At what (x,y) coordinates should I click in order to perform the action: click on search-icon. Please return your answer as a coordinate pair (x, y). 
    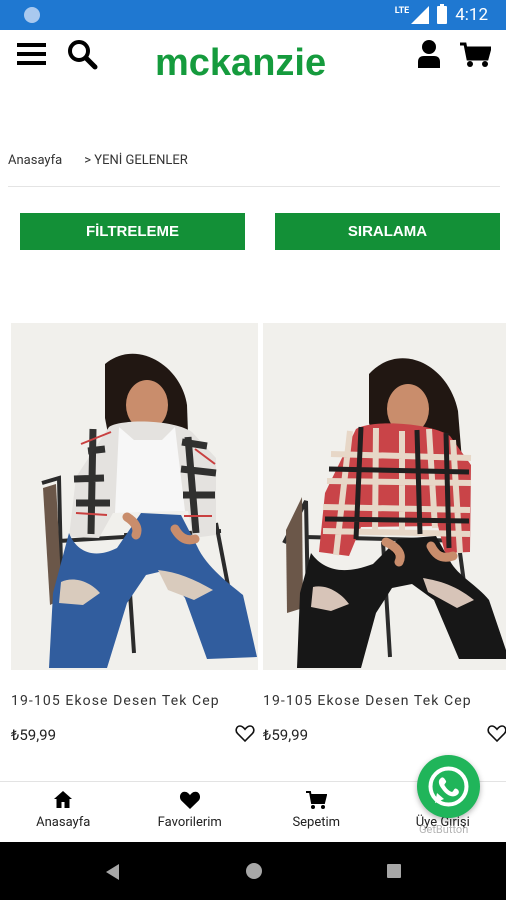
    Looking at the image, I should click on (82, 56).